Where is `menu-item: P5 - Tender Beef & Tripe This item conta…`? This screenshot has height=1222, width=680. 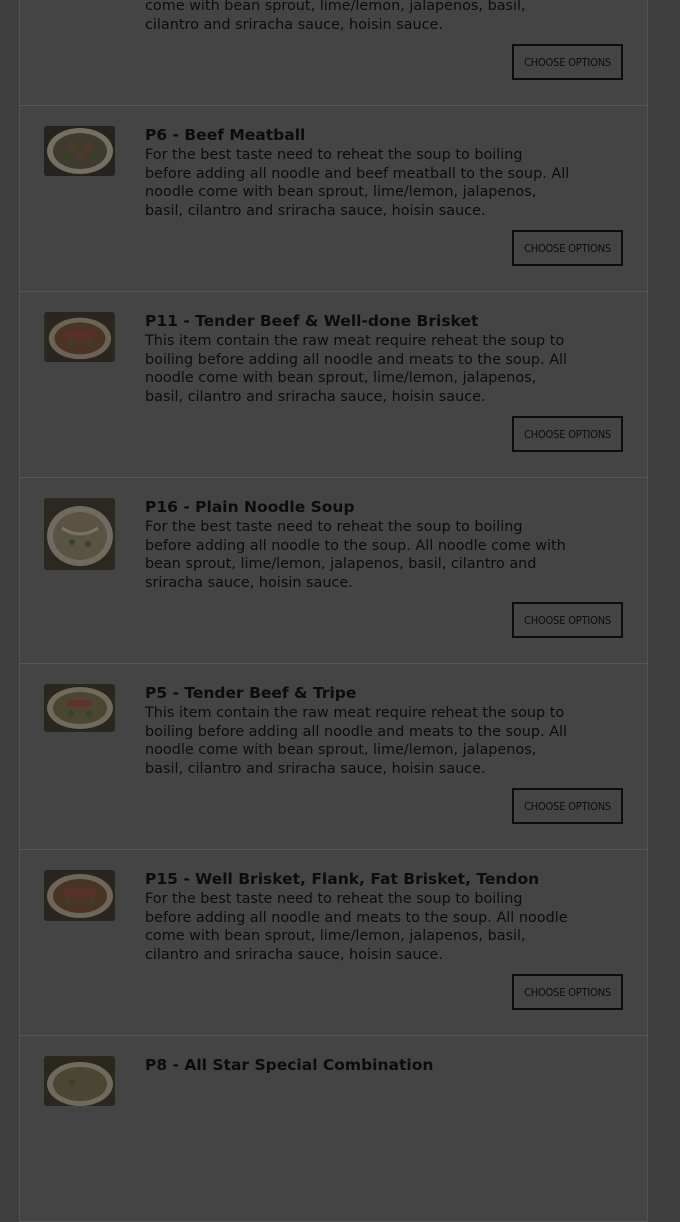
menu-item: P5 - Tender Beef & Tripe This item conta… is located at coordinates (333, 757).